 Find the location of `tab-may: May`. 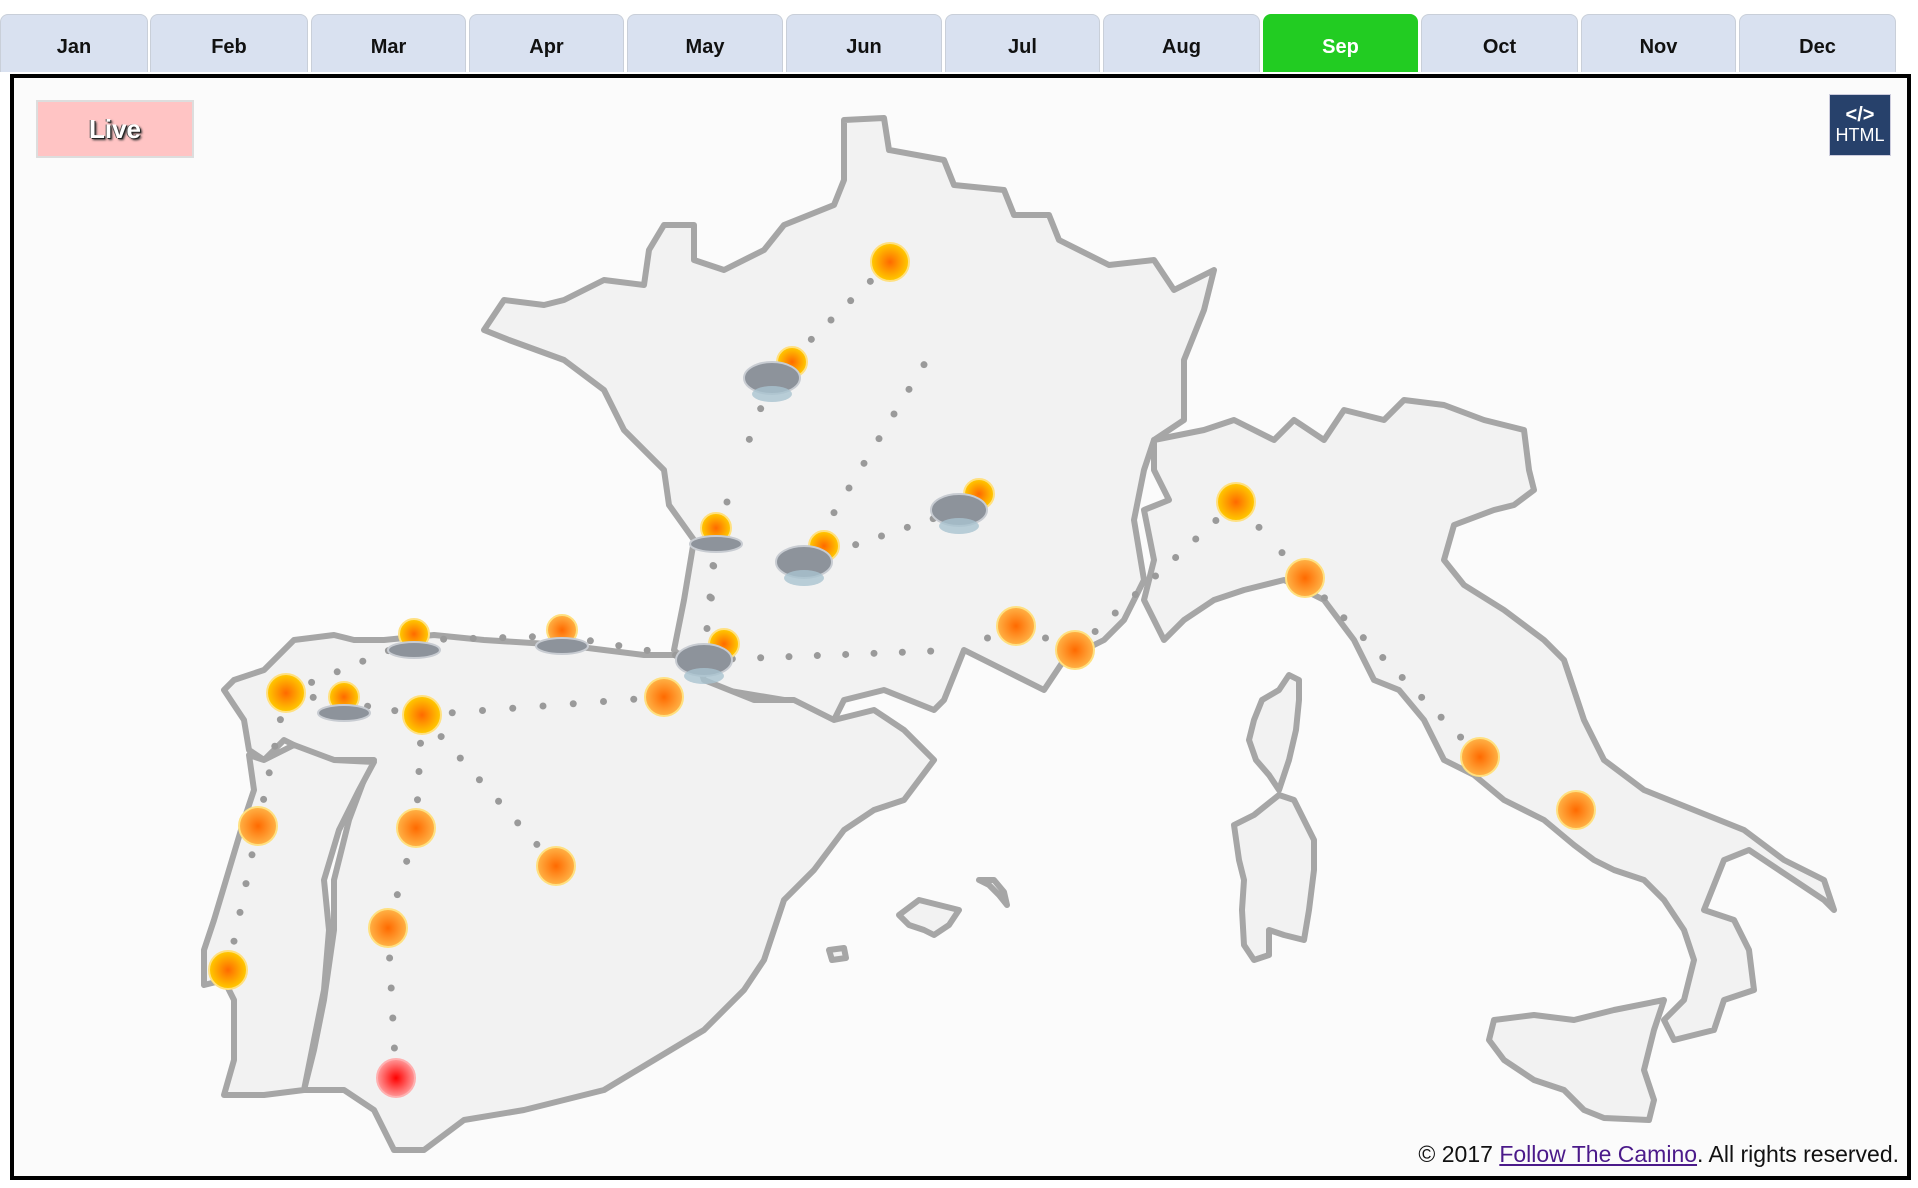

tab-may: May is located at coordinates (705, 43).